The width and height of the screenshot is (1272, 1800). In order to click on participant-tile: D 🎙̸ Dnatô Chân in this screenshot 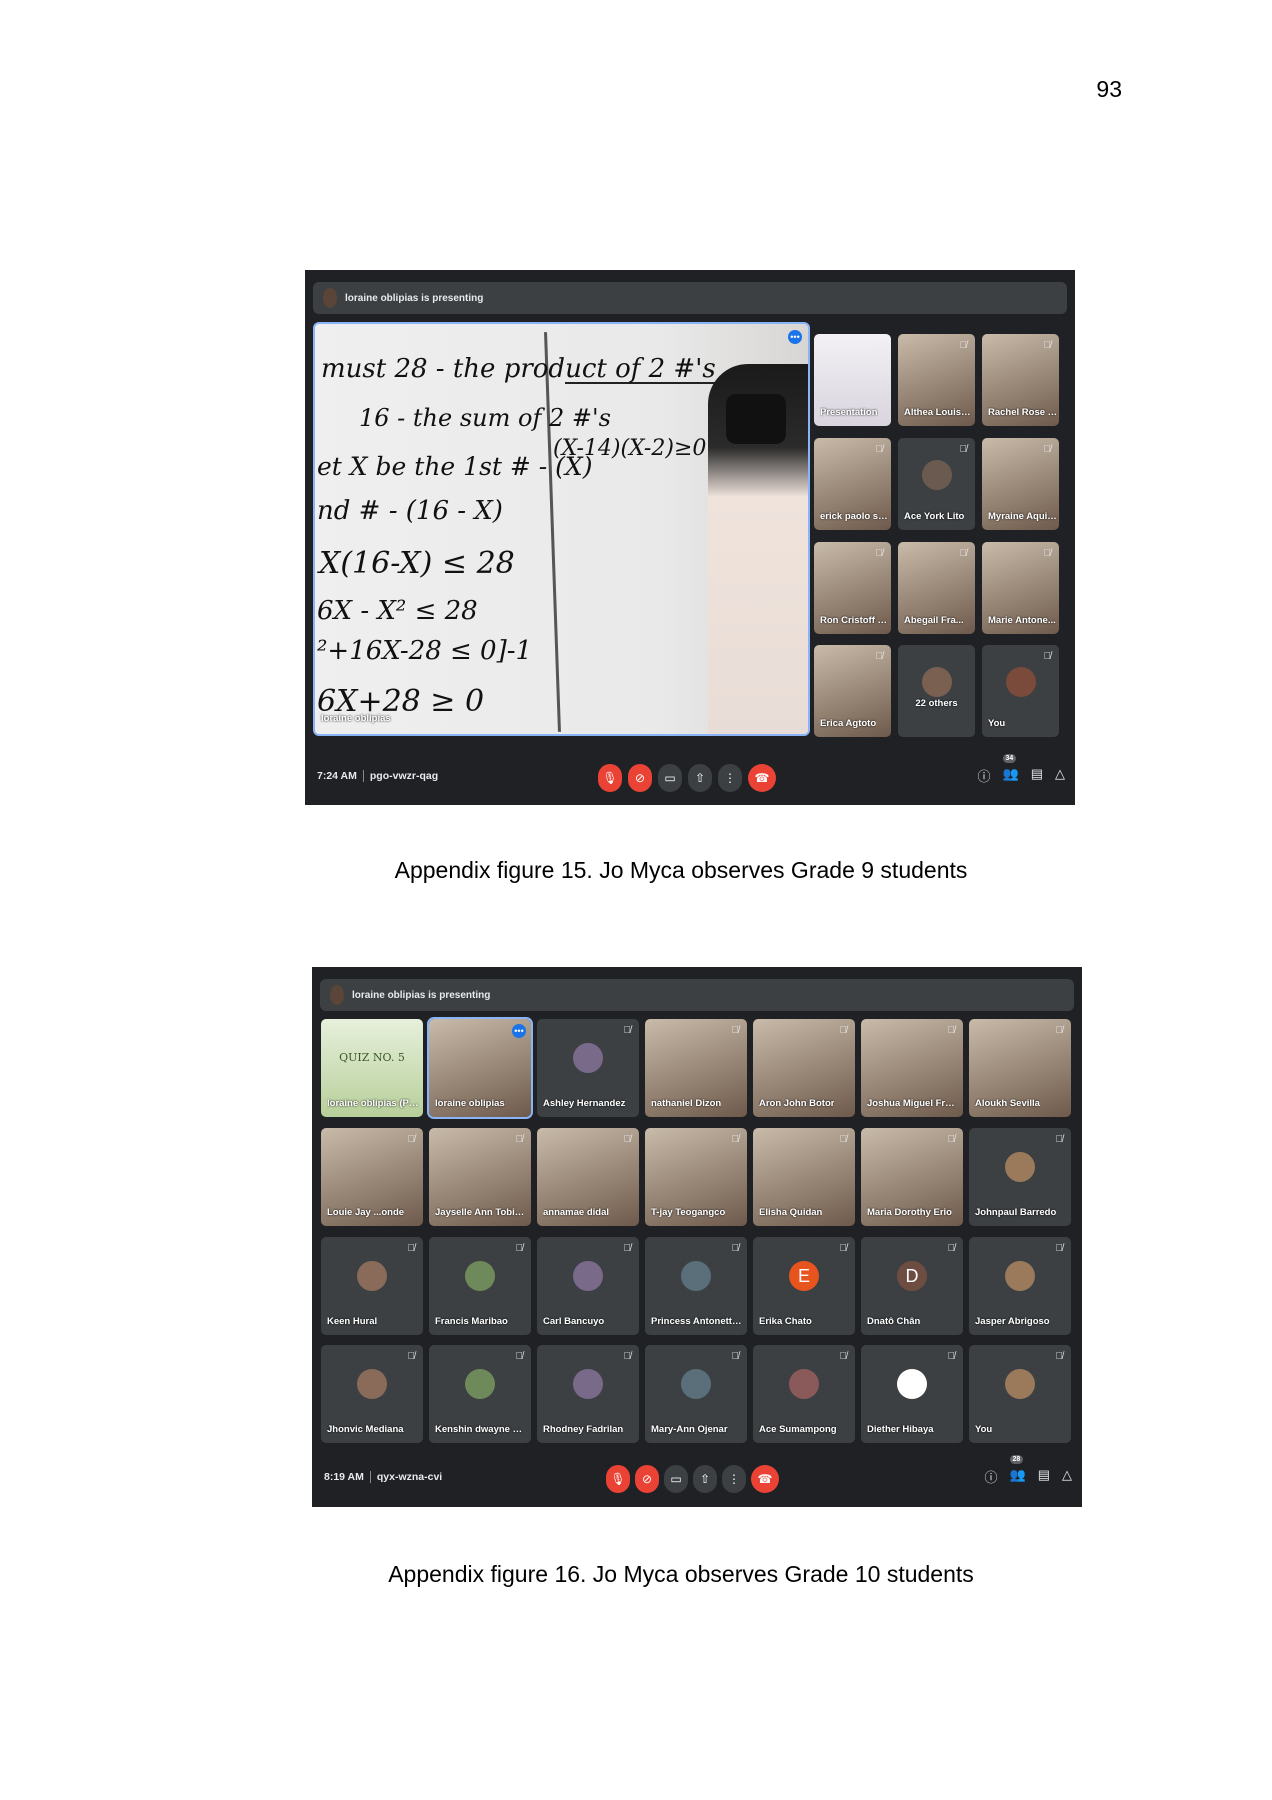, I will do `click(912, 1286)`.